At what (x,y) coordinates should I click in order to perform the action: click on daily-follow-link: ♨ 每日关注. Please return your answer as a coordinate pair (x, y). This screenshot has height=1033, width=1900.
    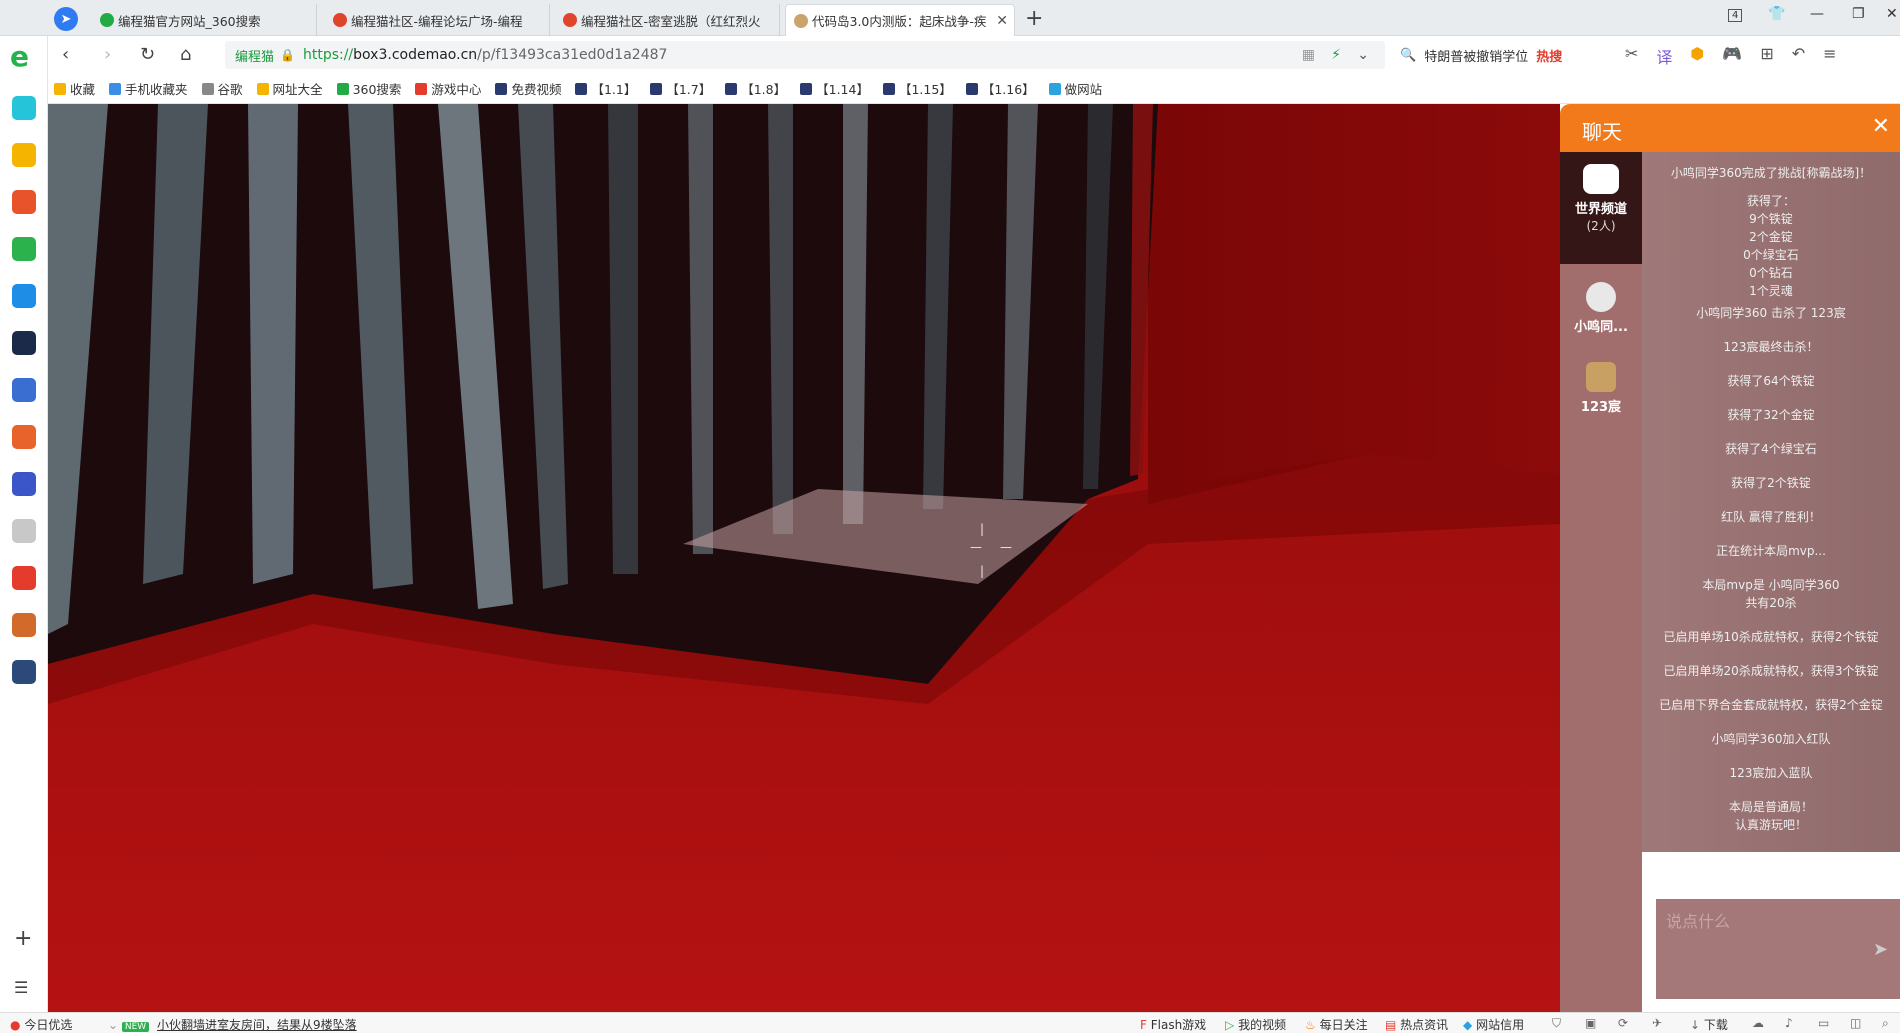
    Looking at the image, I should click on (1336, 1024).